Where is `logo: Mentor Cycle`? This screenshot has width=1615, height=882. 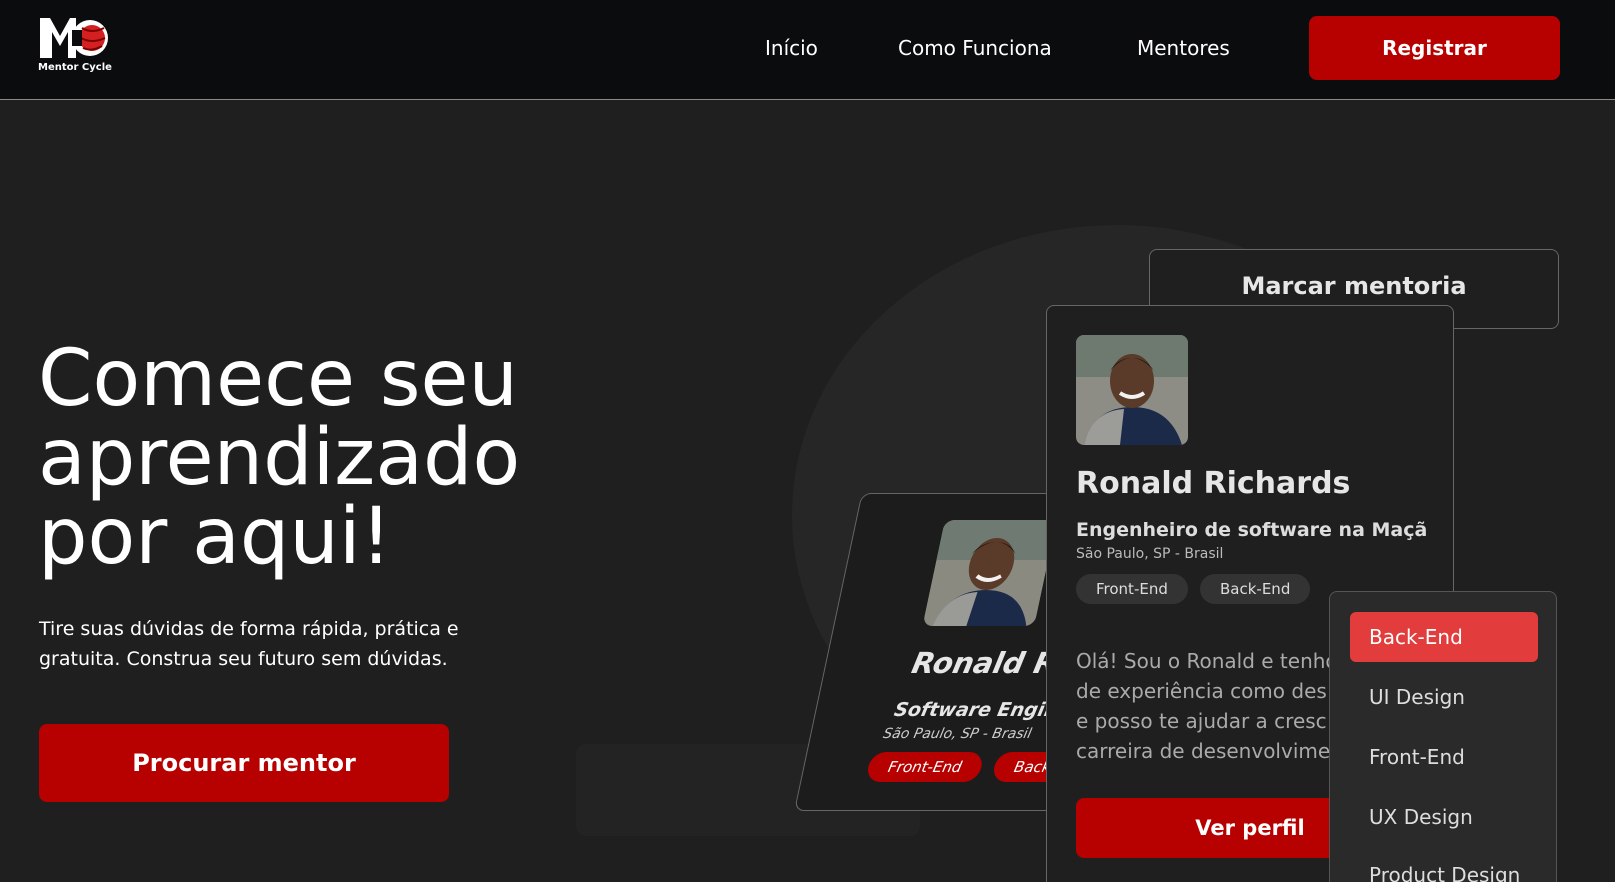
logo: Mentor Cycle is located at coordinates (75, 45).